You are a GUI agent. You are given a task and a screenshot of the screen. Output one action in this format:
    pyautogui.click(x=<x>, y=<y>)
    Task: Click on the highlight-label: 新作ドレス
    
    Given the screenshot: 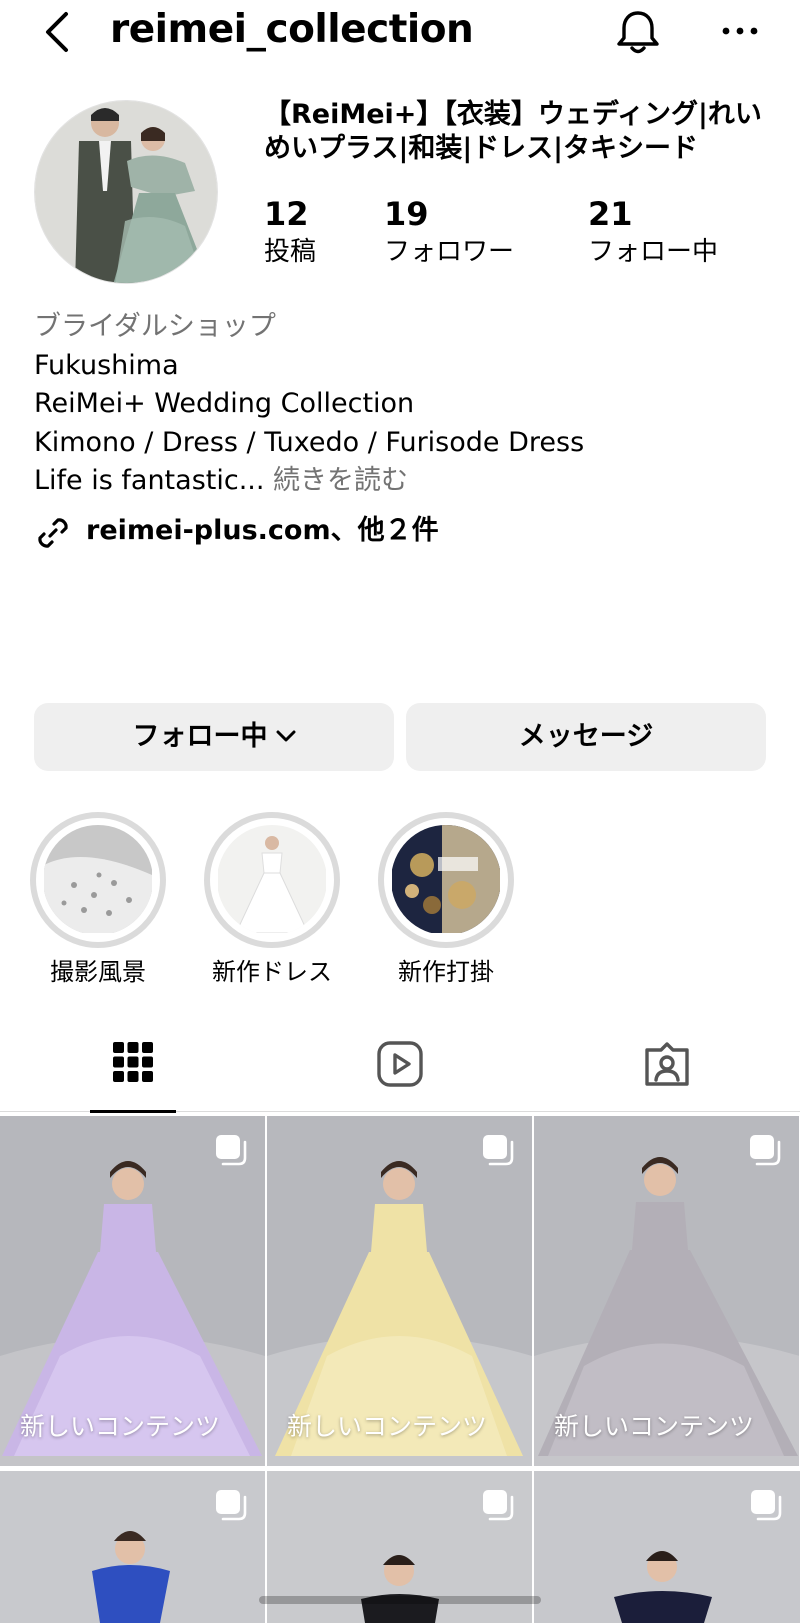 What is the action you would take?
    pyautogui.click(x=272, y=972)
    